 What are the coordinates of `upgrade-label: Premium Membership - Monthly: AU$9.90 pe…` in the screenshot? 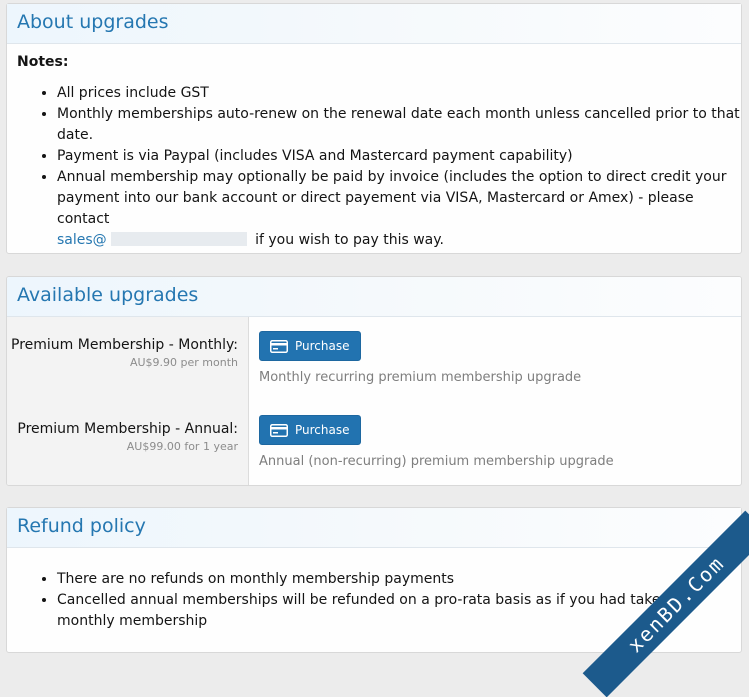 It's located at (128, 359).